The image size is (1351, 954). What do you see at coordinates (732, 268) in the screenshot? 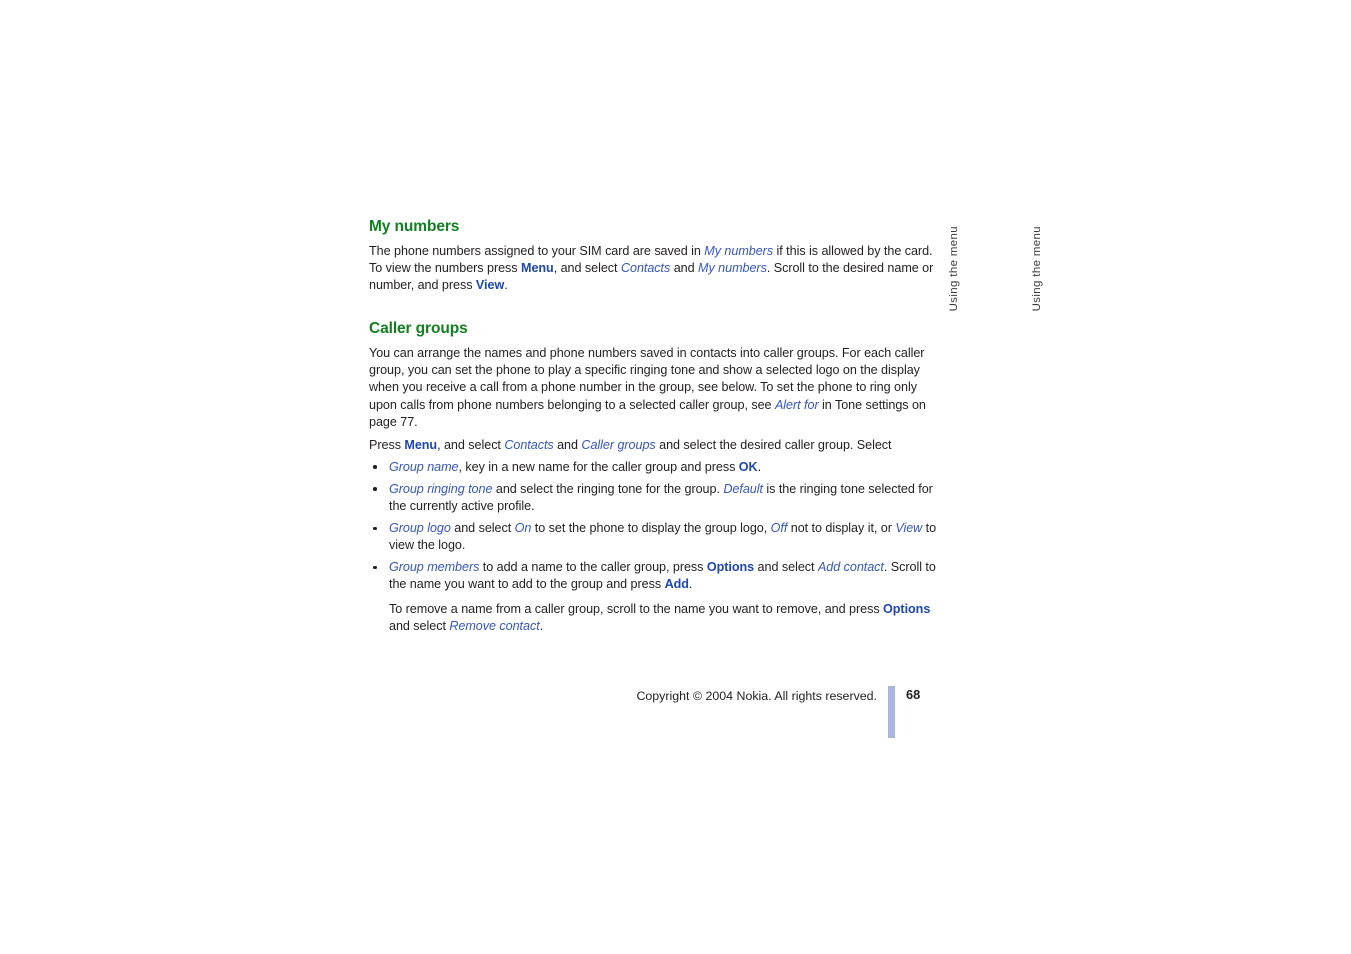
I see `ui-ref-my-numbers-2: My numbers` at bounding box center [732, 268].